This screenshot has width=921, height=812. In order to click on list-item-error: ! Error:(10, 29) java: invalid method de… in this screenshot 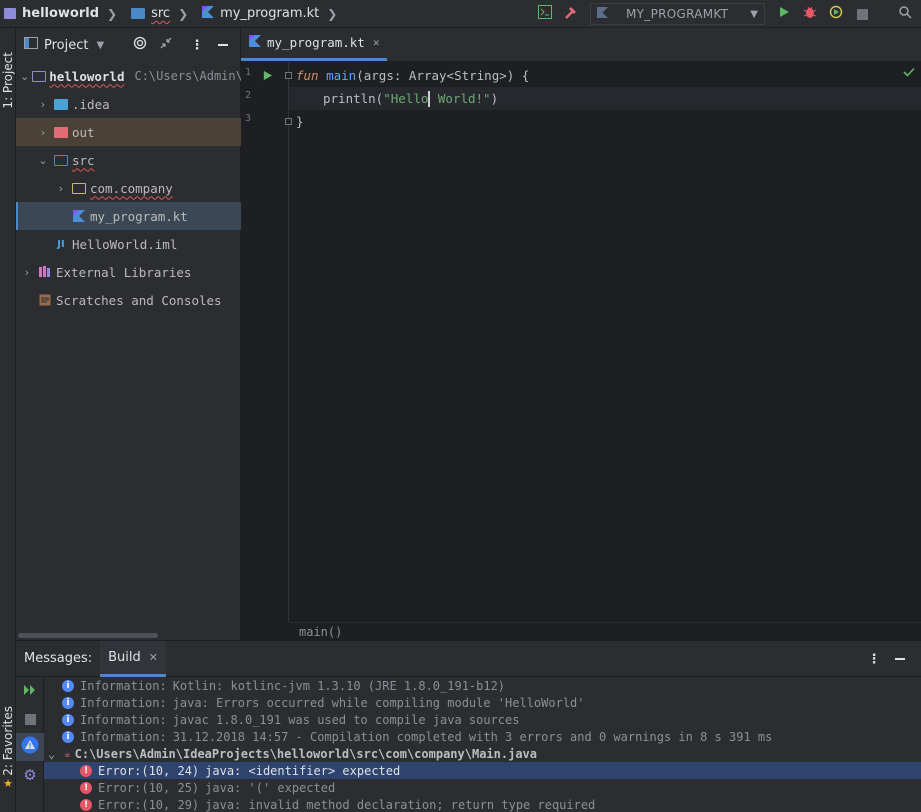, I will do `click(482, 804)`.